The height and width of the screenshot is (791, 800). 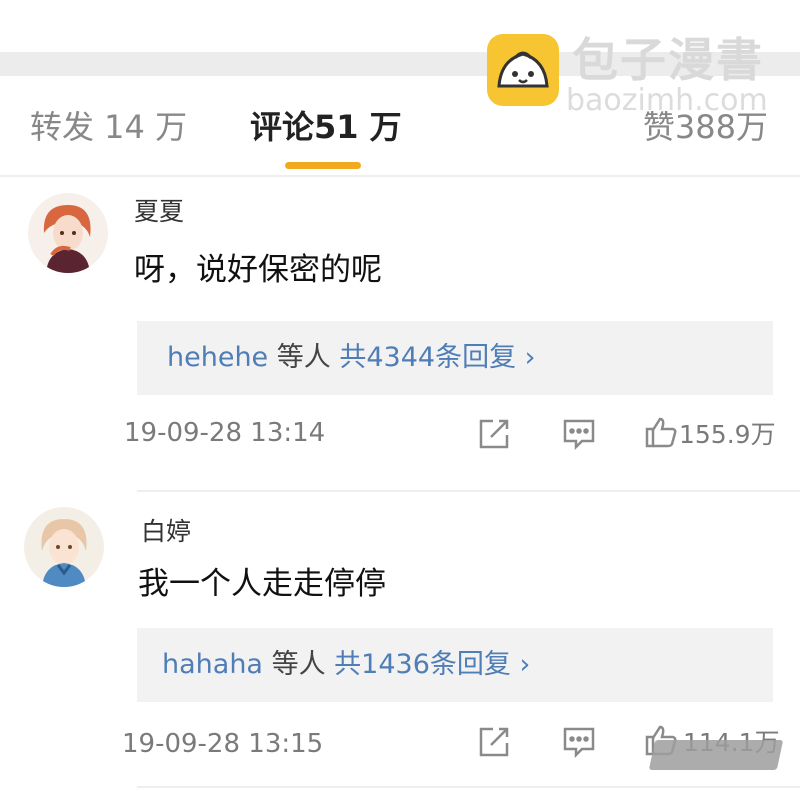 I want to click on comment-text: 呀，说好保密的呢, so click(x=258, y=270).